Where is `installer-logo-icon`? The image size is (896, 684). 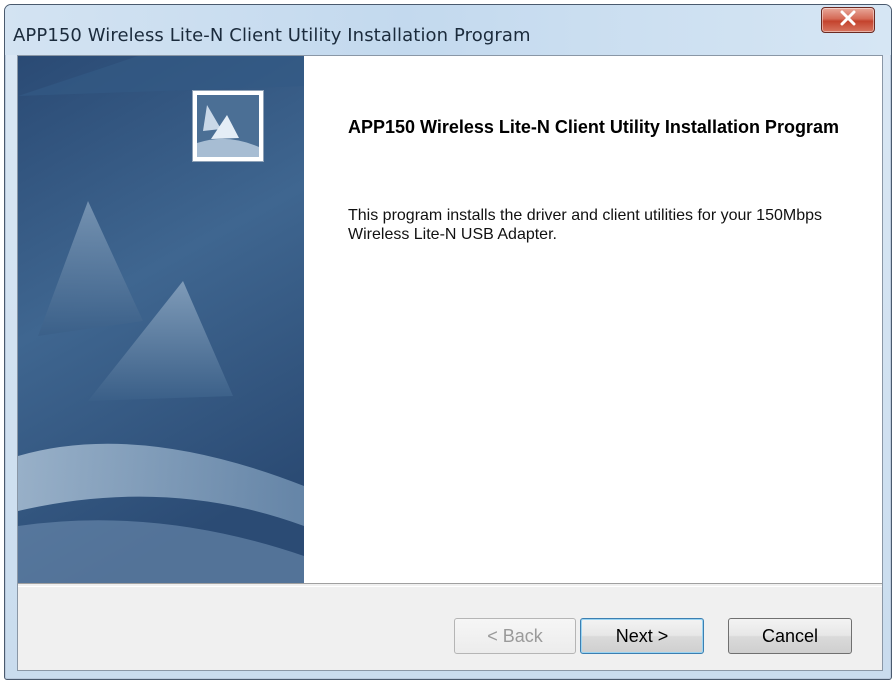
installer-logo-icon is located at coordinates (228, 126).